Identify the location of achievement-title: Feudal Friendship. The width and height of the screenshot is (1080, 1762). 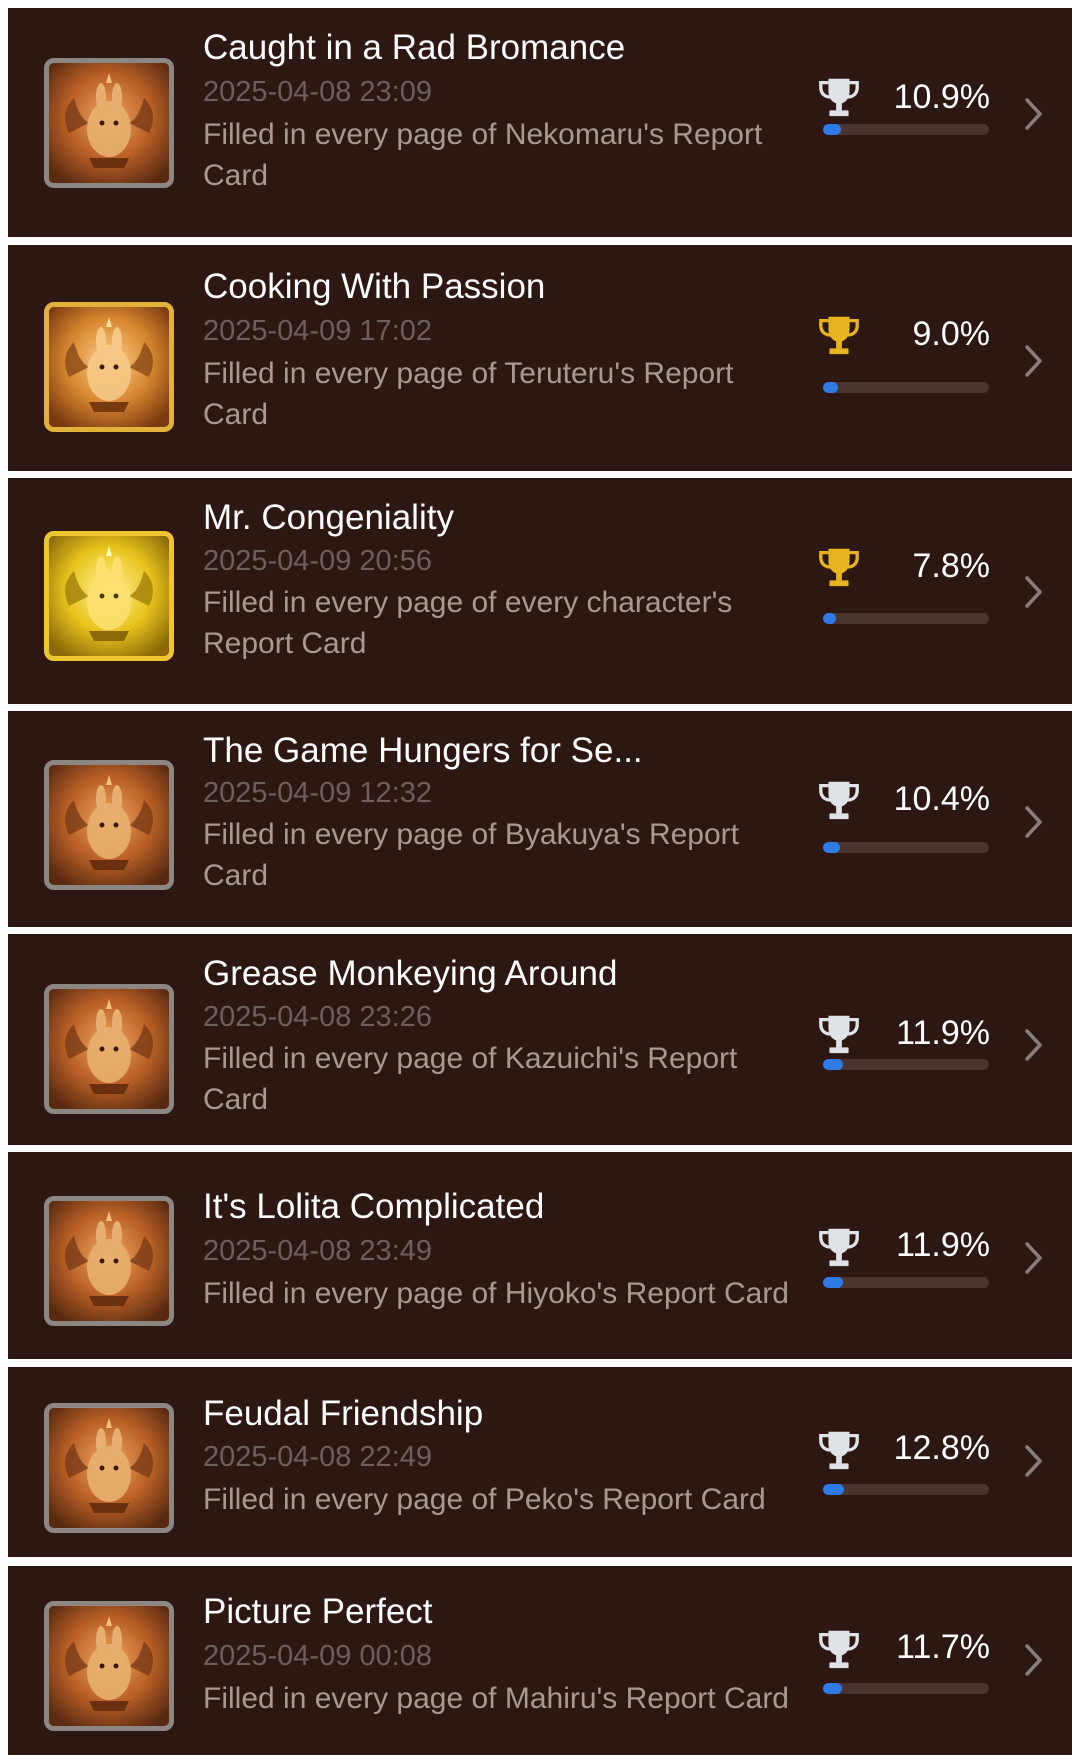
(343, 1413).